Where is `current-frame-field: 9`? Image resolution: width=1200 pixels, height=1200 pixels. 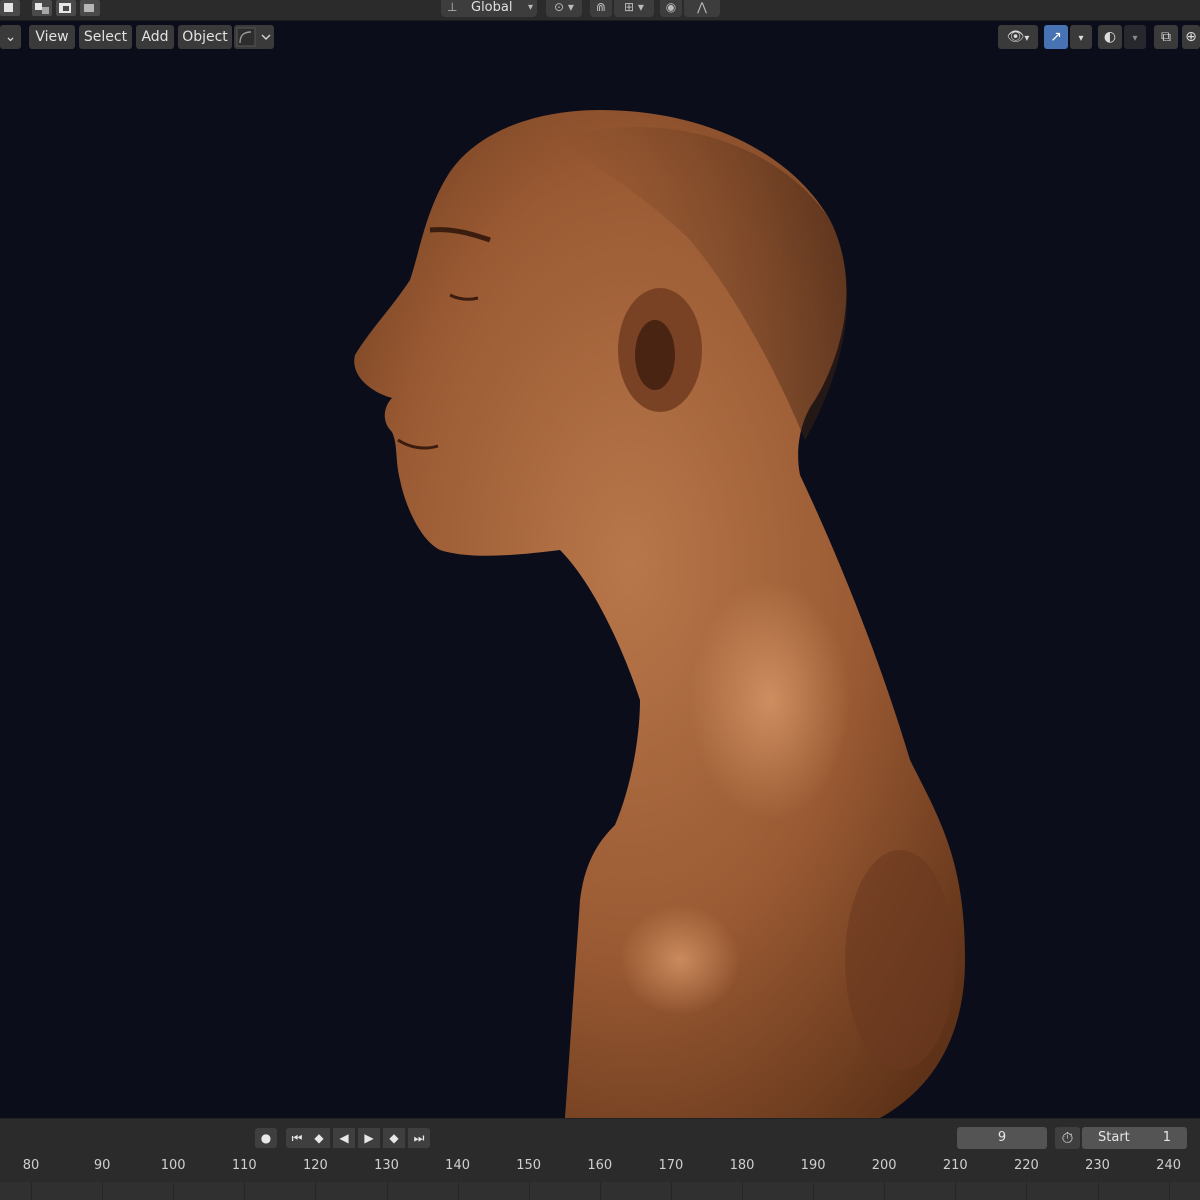
current-frame-field: 9 is located at coordinates (1002, 1138).